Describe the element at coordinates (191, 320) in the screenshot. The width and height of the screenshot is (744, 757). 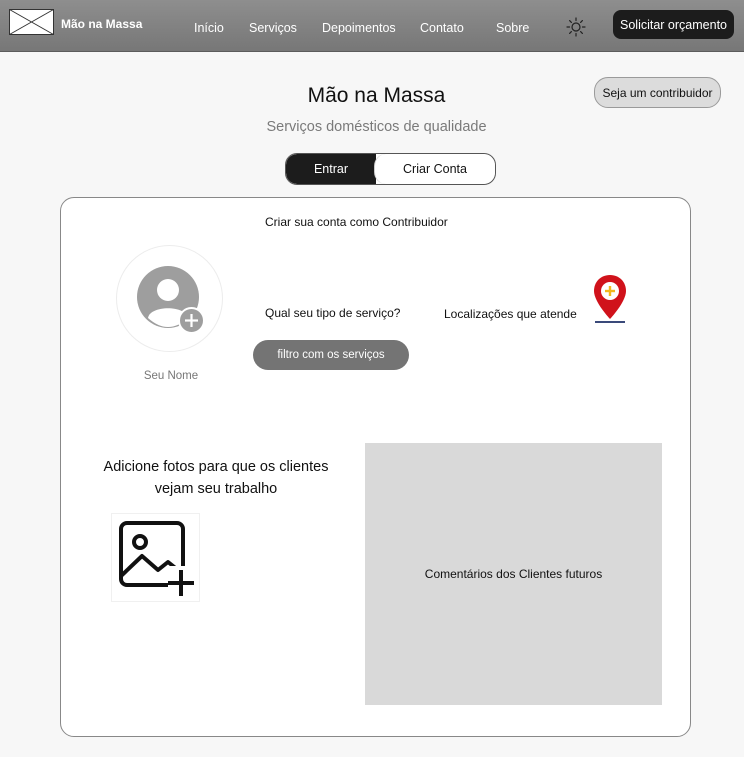
I see `plus-circle-icon` at that location.